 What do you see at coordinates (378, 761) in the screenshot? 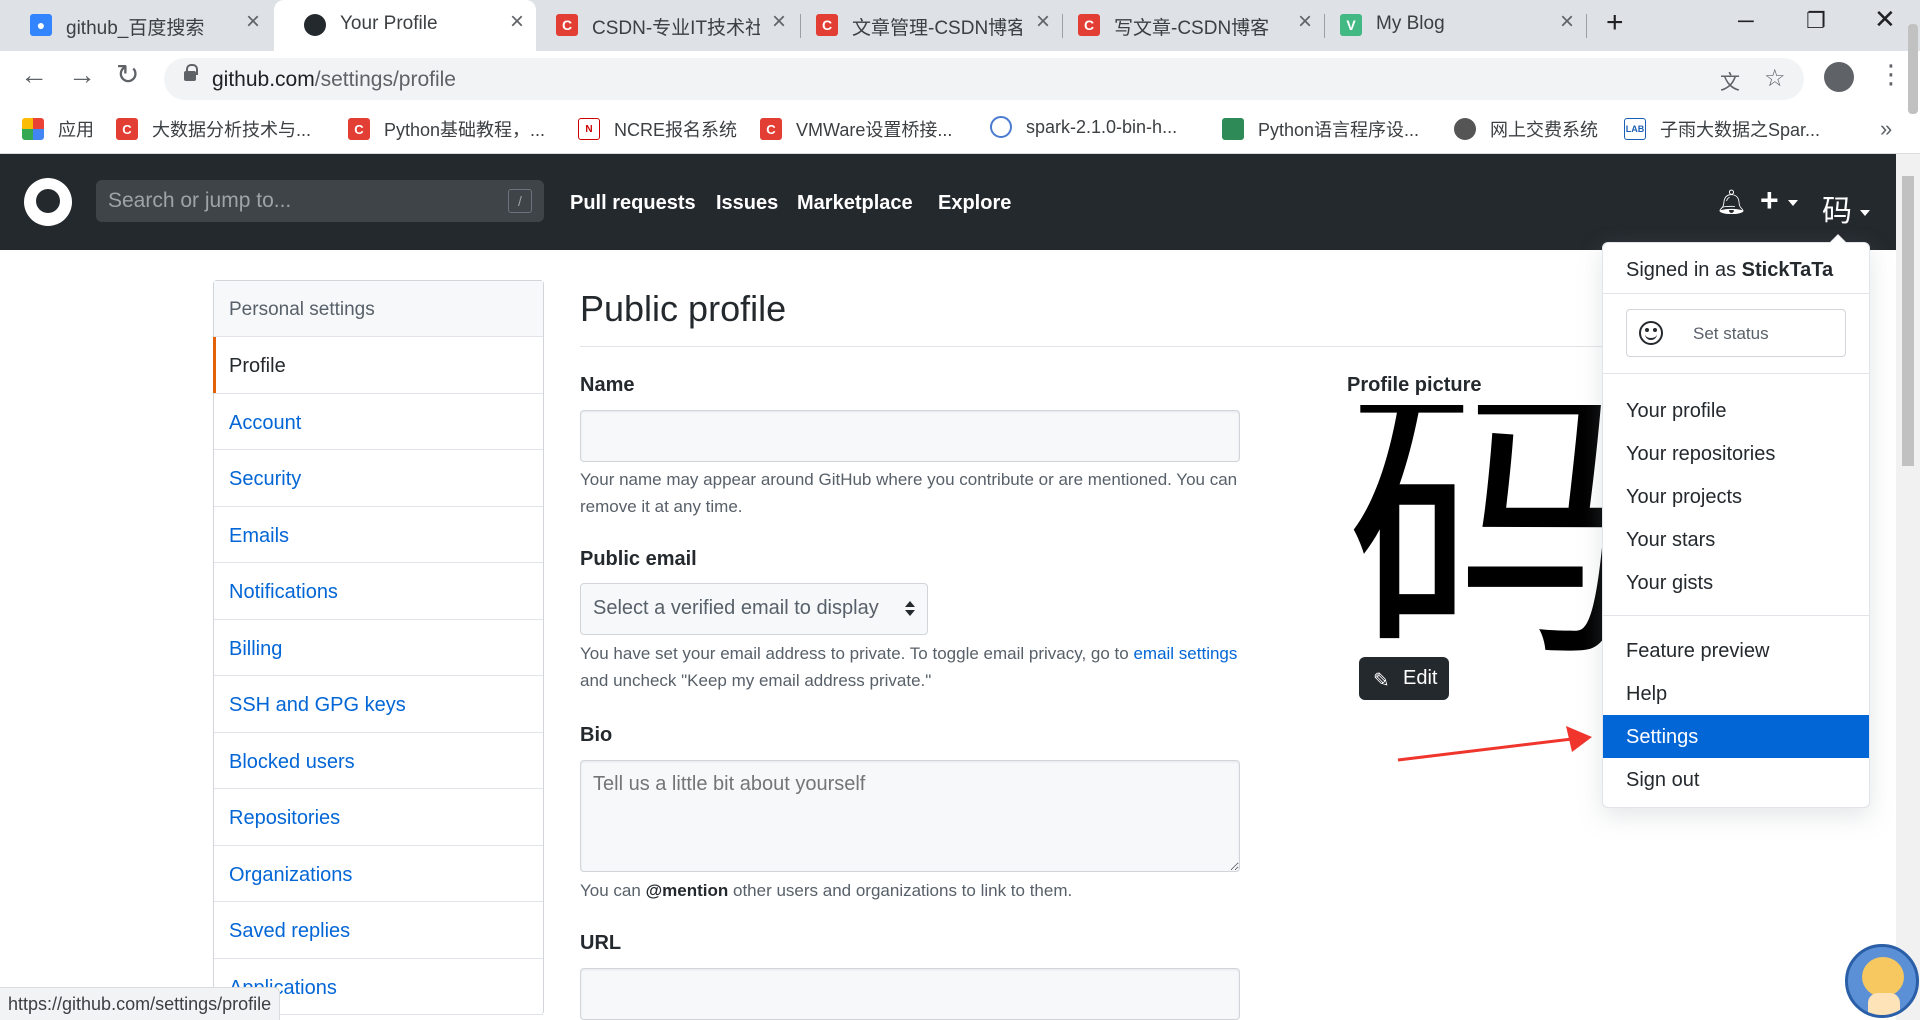
I see `sidebar-item-blocked-users: Blocked users` at bounding box center [378, 761].